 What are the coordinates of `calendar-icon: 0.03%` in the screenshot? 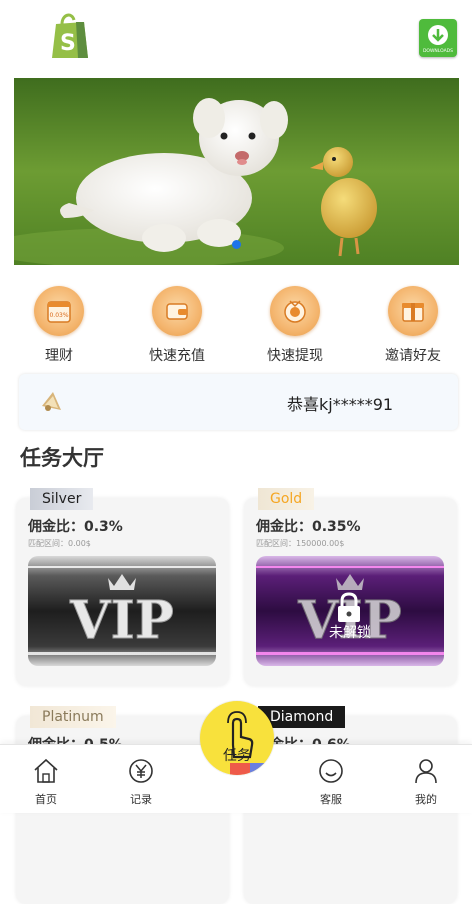 It's located at (59, 311).